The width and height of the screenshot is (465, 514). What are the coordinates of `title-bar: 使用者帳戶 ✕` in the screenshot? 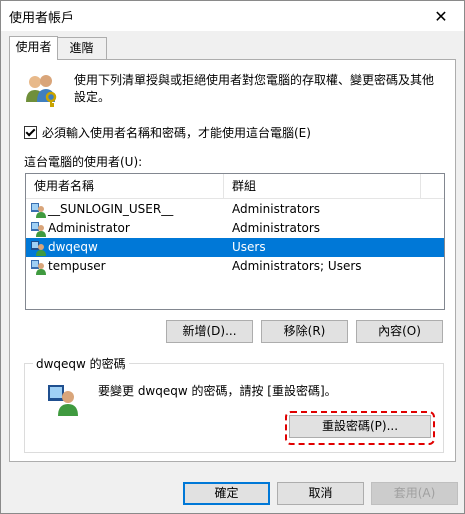 It's located at (232, 16).